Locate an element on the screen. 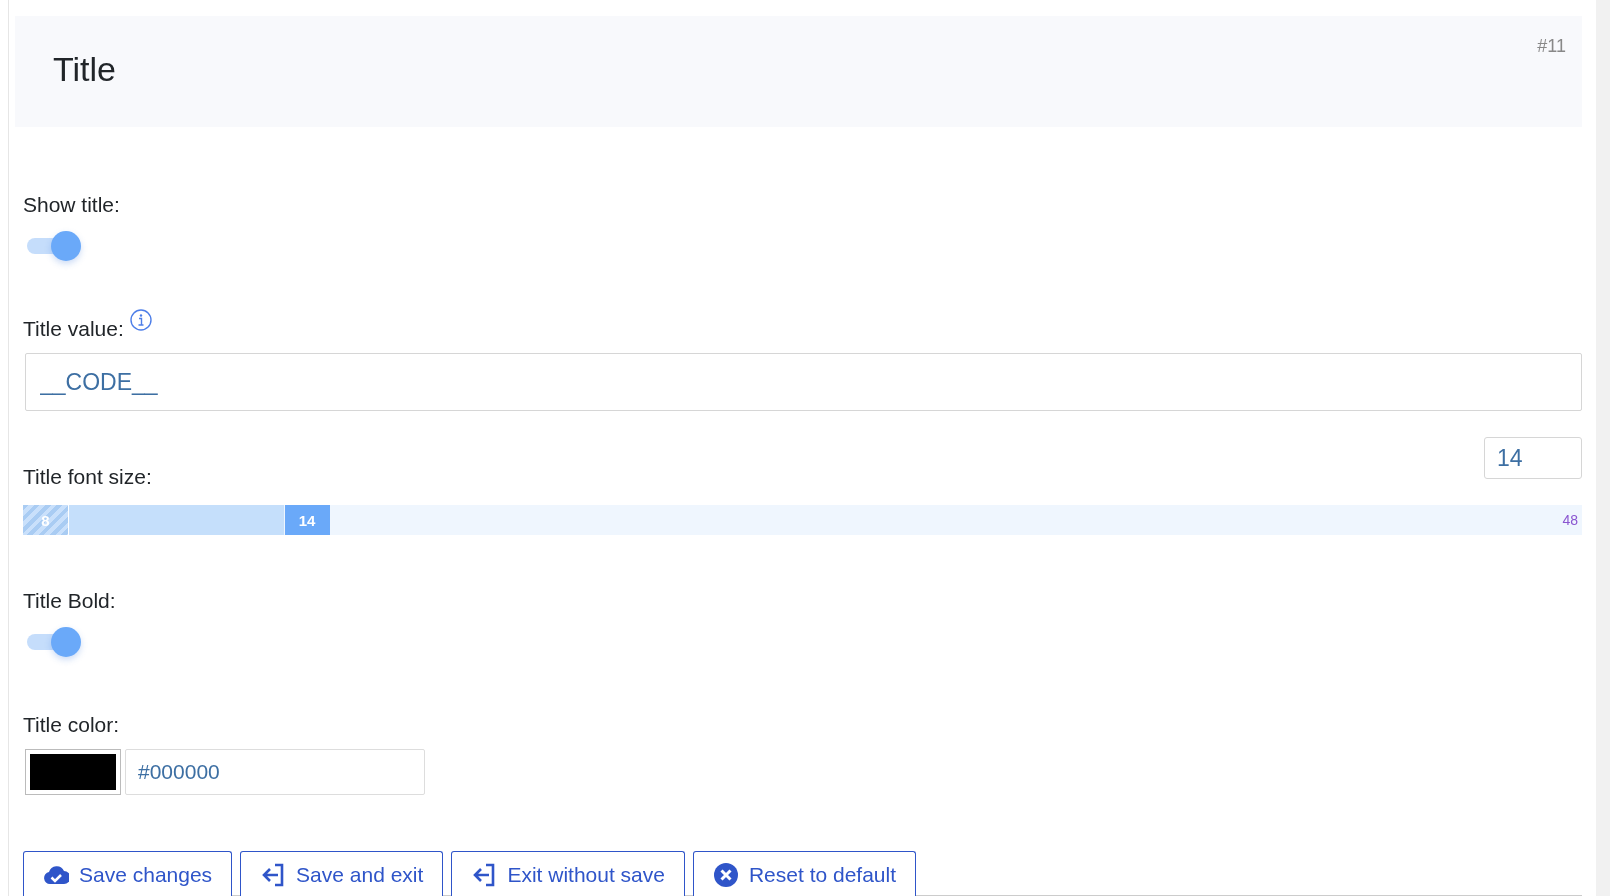  title-value-field: __CODE__ is located at coordinates (803, 382).